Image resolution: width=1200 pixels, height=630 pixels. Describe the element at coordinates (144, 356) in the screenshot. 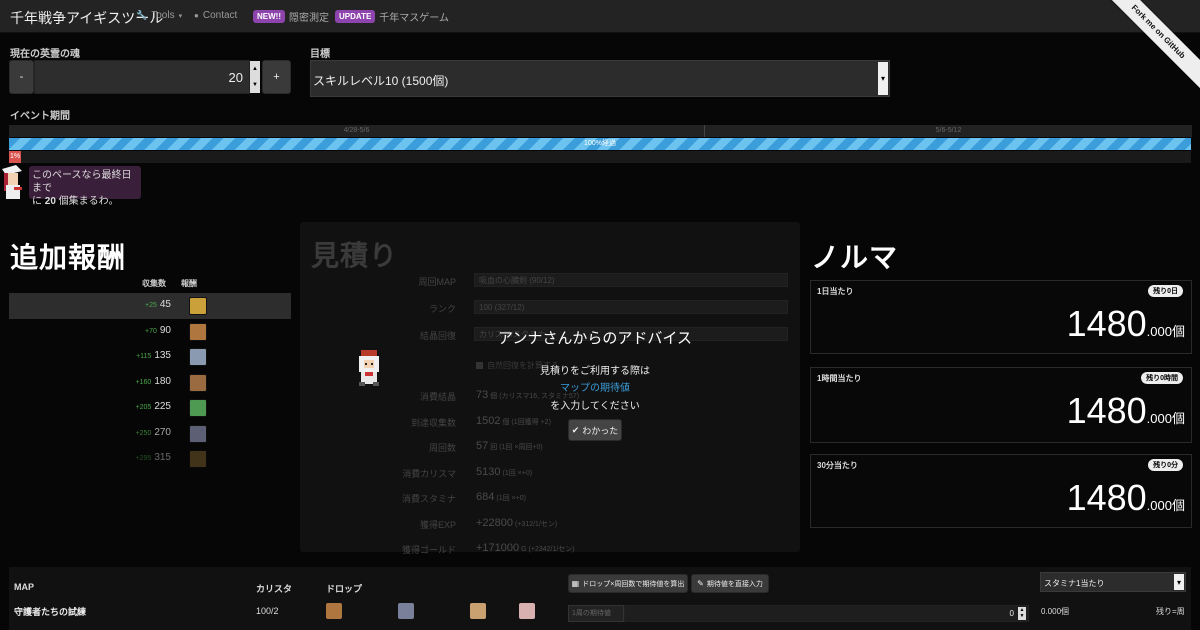

I see `reward-plus: +115` at that location.